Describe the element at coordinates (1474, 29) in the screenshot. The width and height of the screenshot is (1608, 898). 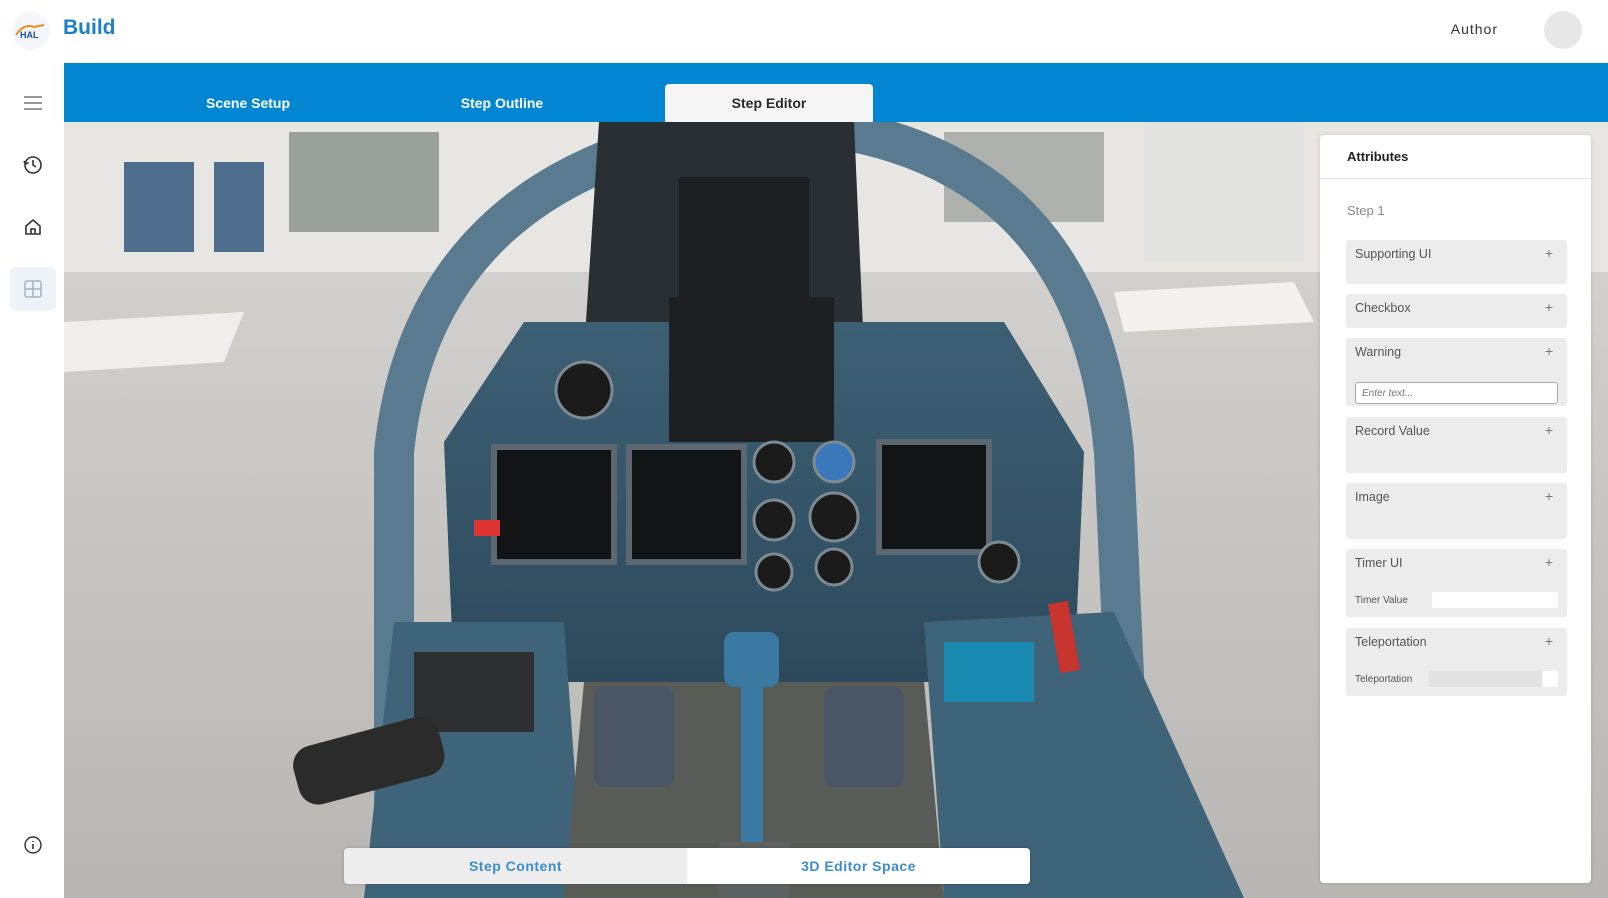
I see `author-label: Author` at that location.